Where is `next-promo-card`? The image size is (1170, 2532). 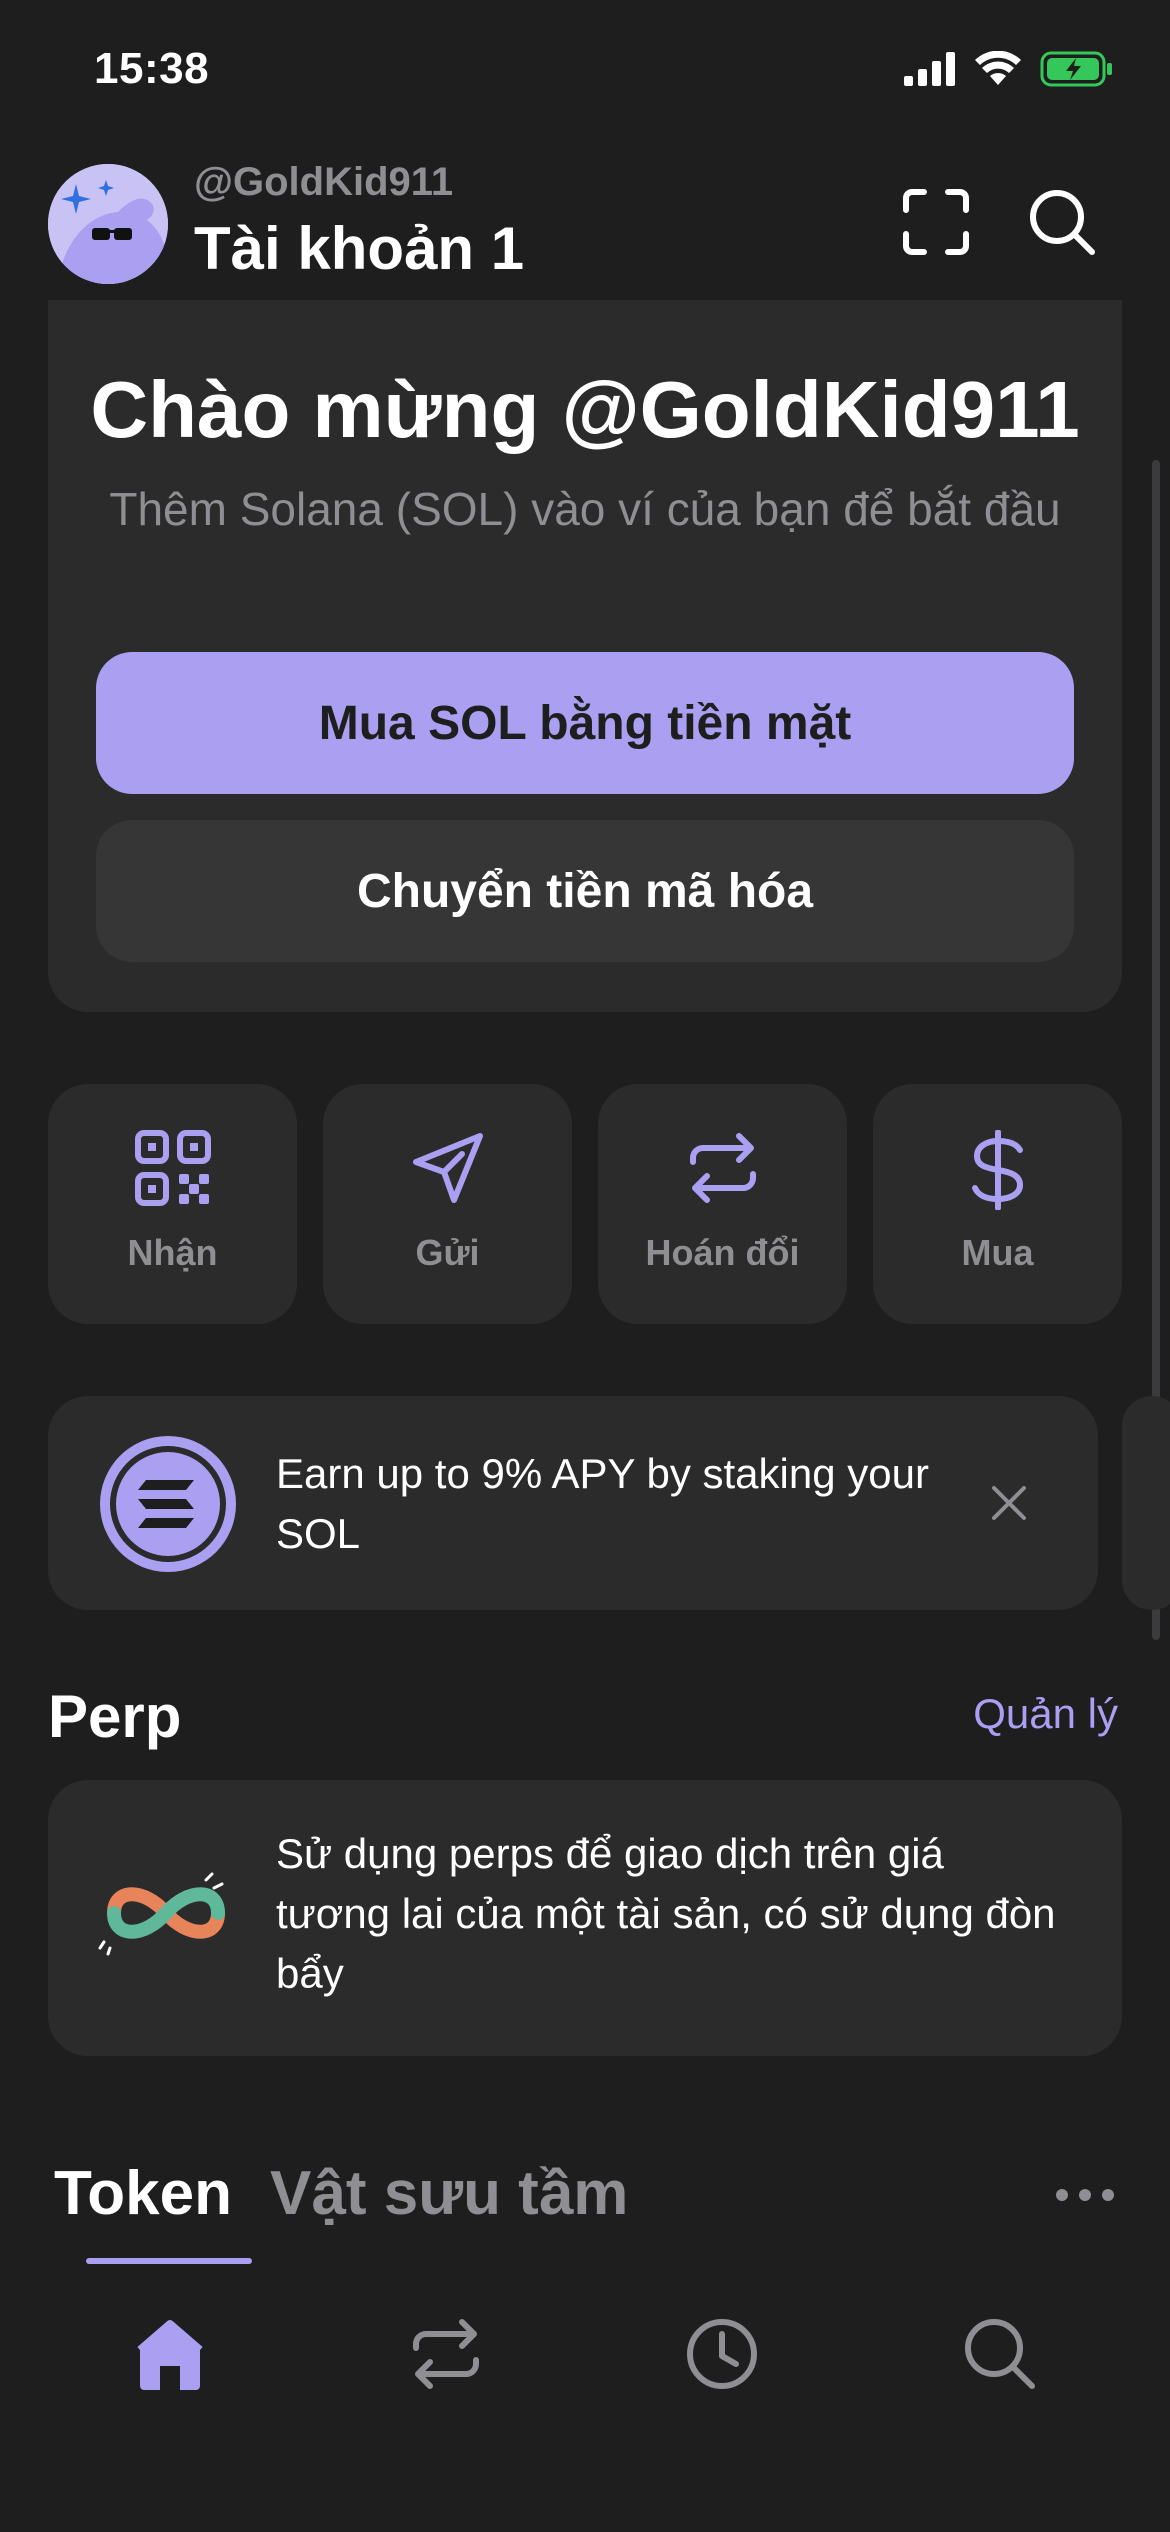
next-promo-card is located at coordinates (1146, 1503).